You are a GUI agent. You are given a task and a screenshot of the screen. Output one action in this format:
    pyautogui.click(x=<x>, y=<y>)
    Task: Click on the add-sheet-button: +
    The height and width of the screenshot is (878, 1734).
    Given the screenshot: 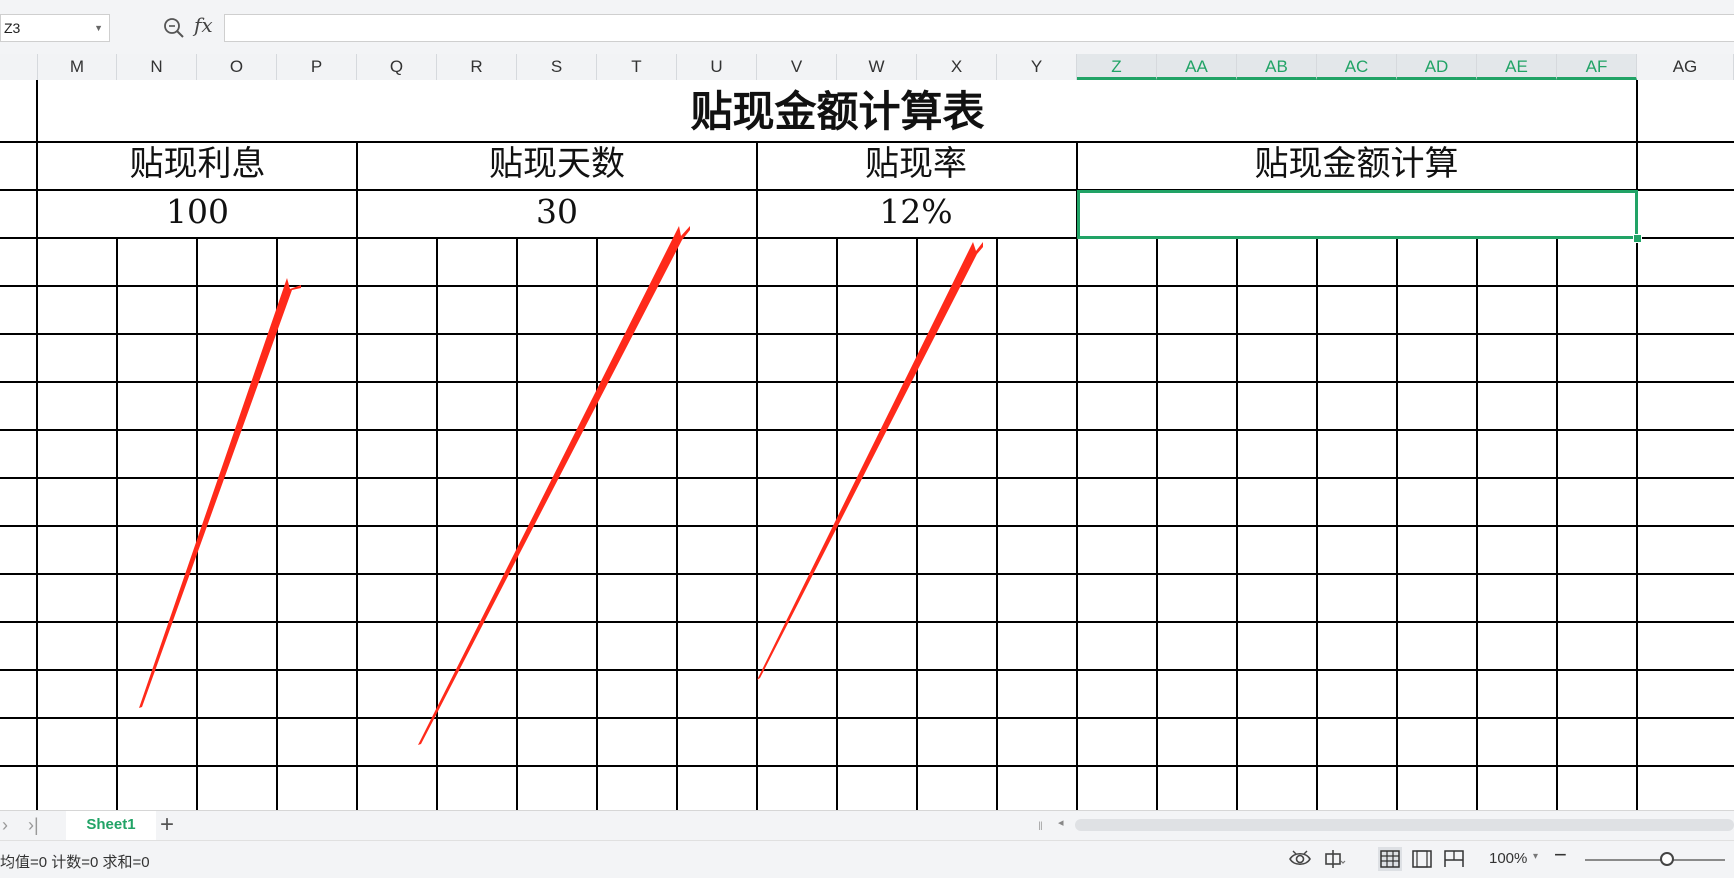 What is the action you would take?
    pyautogui.click(x=167, y=825)
    